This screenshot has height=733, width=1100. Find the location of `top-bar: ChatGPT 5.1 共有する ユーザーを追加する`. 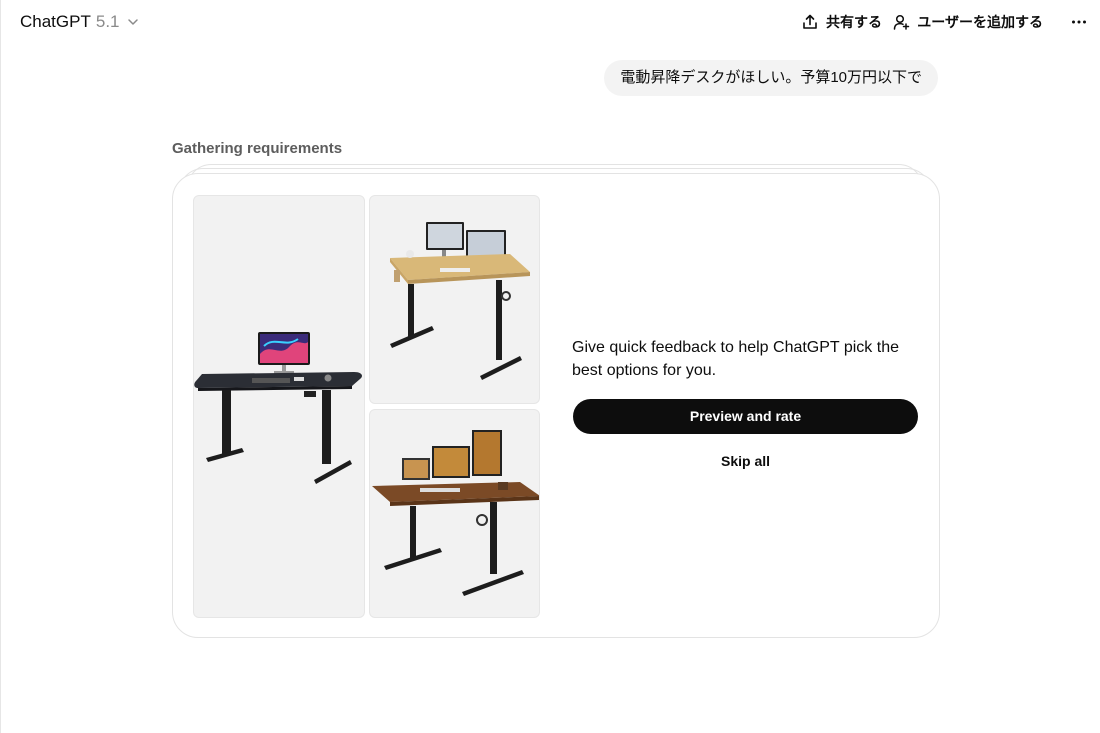

top-bar: ChatGPT 5.1 共有する ユーザーを追加する is located at coordinates (550, 22).